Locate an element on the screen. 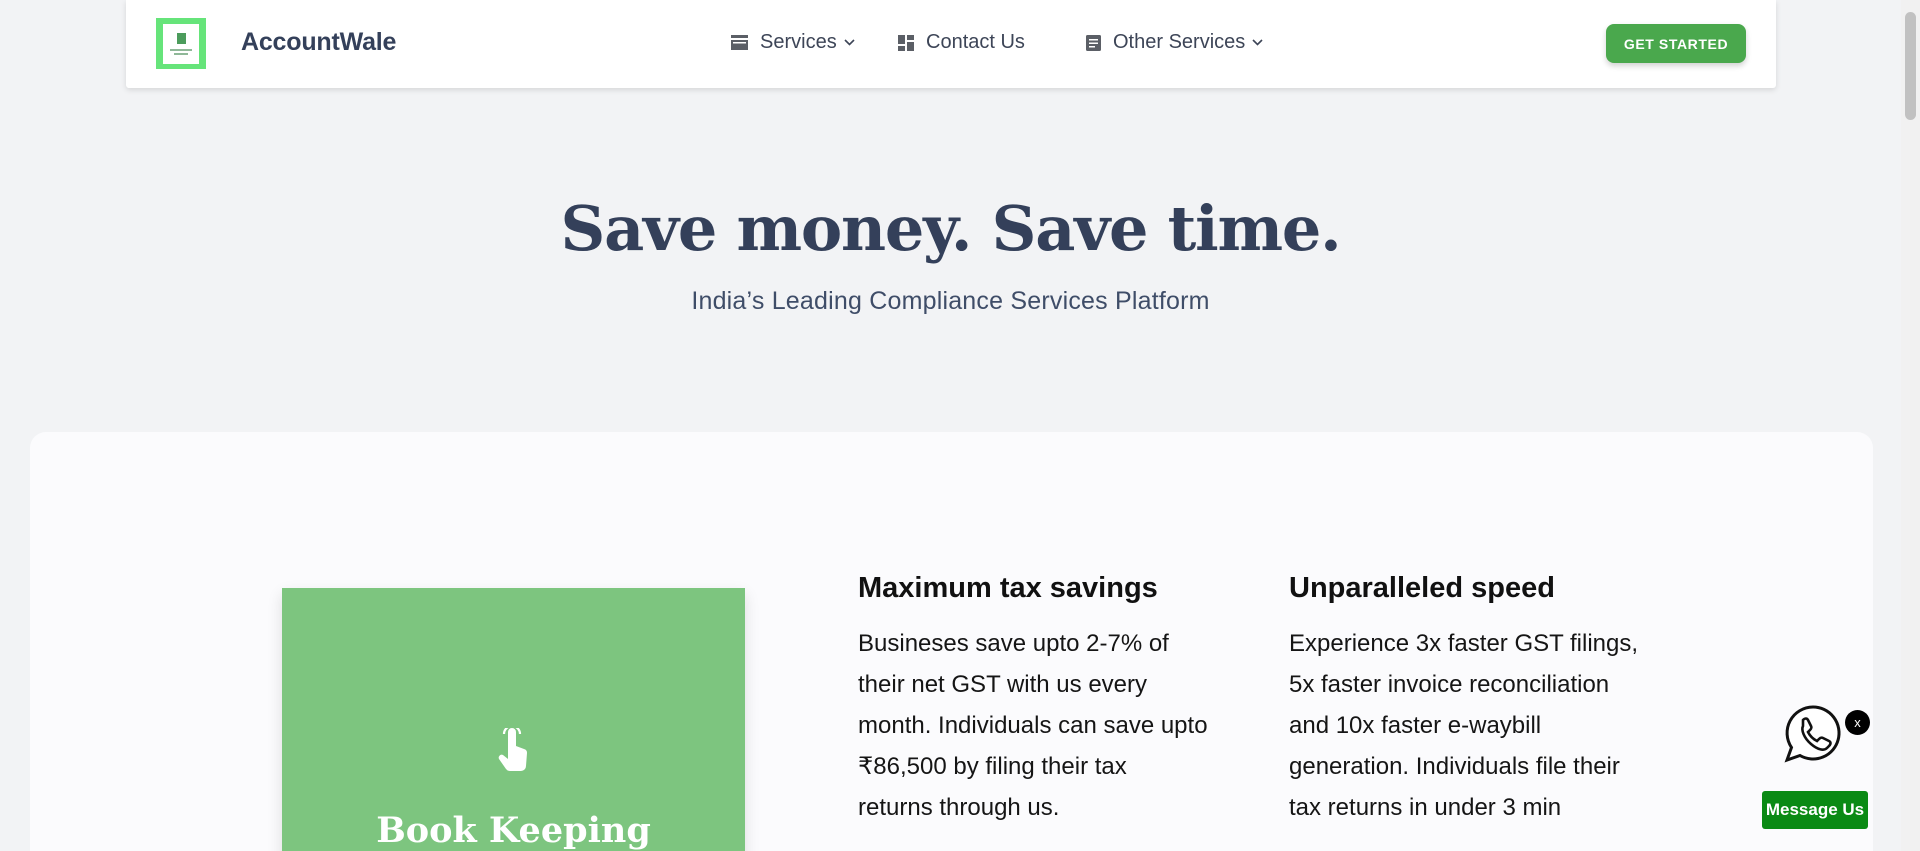 This screenshot has height=851, width=1920. nav-services-label: Services is located at coordinates (798, 42).